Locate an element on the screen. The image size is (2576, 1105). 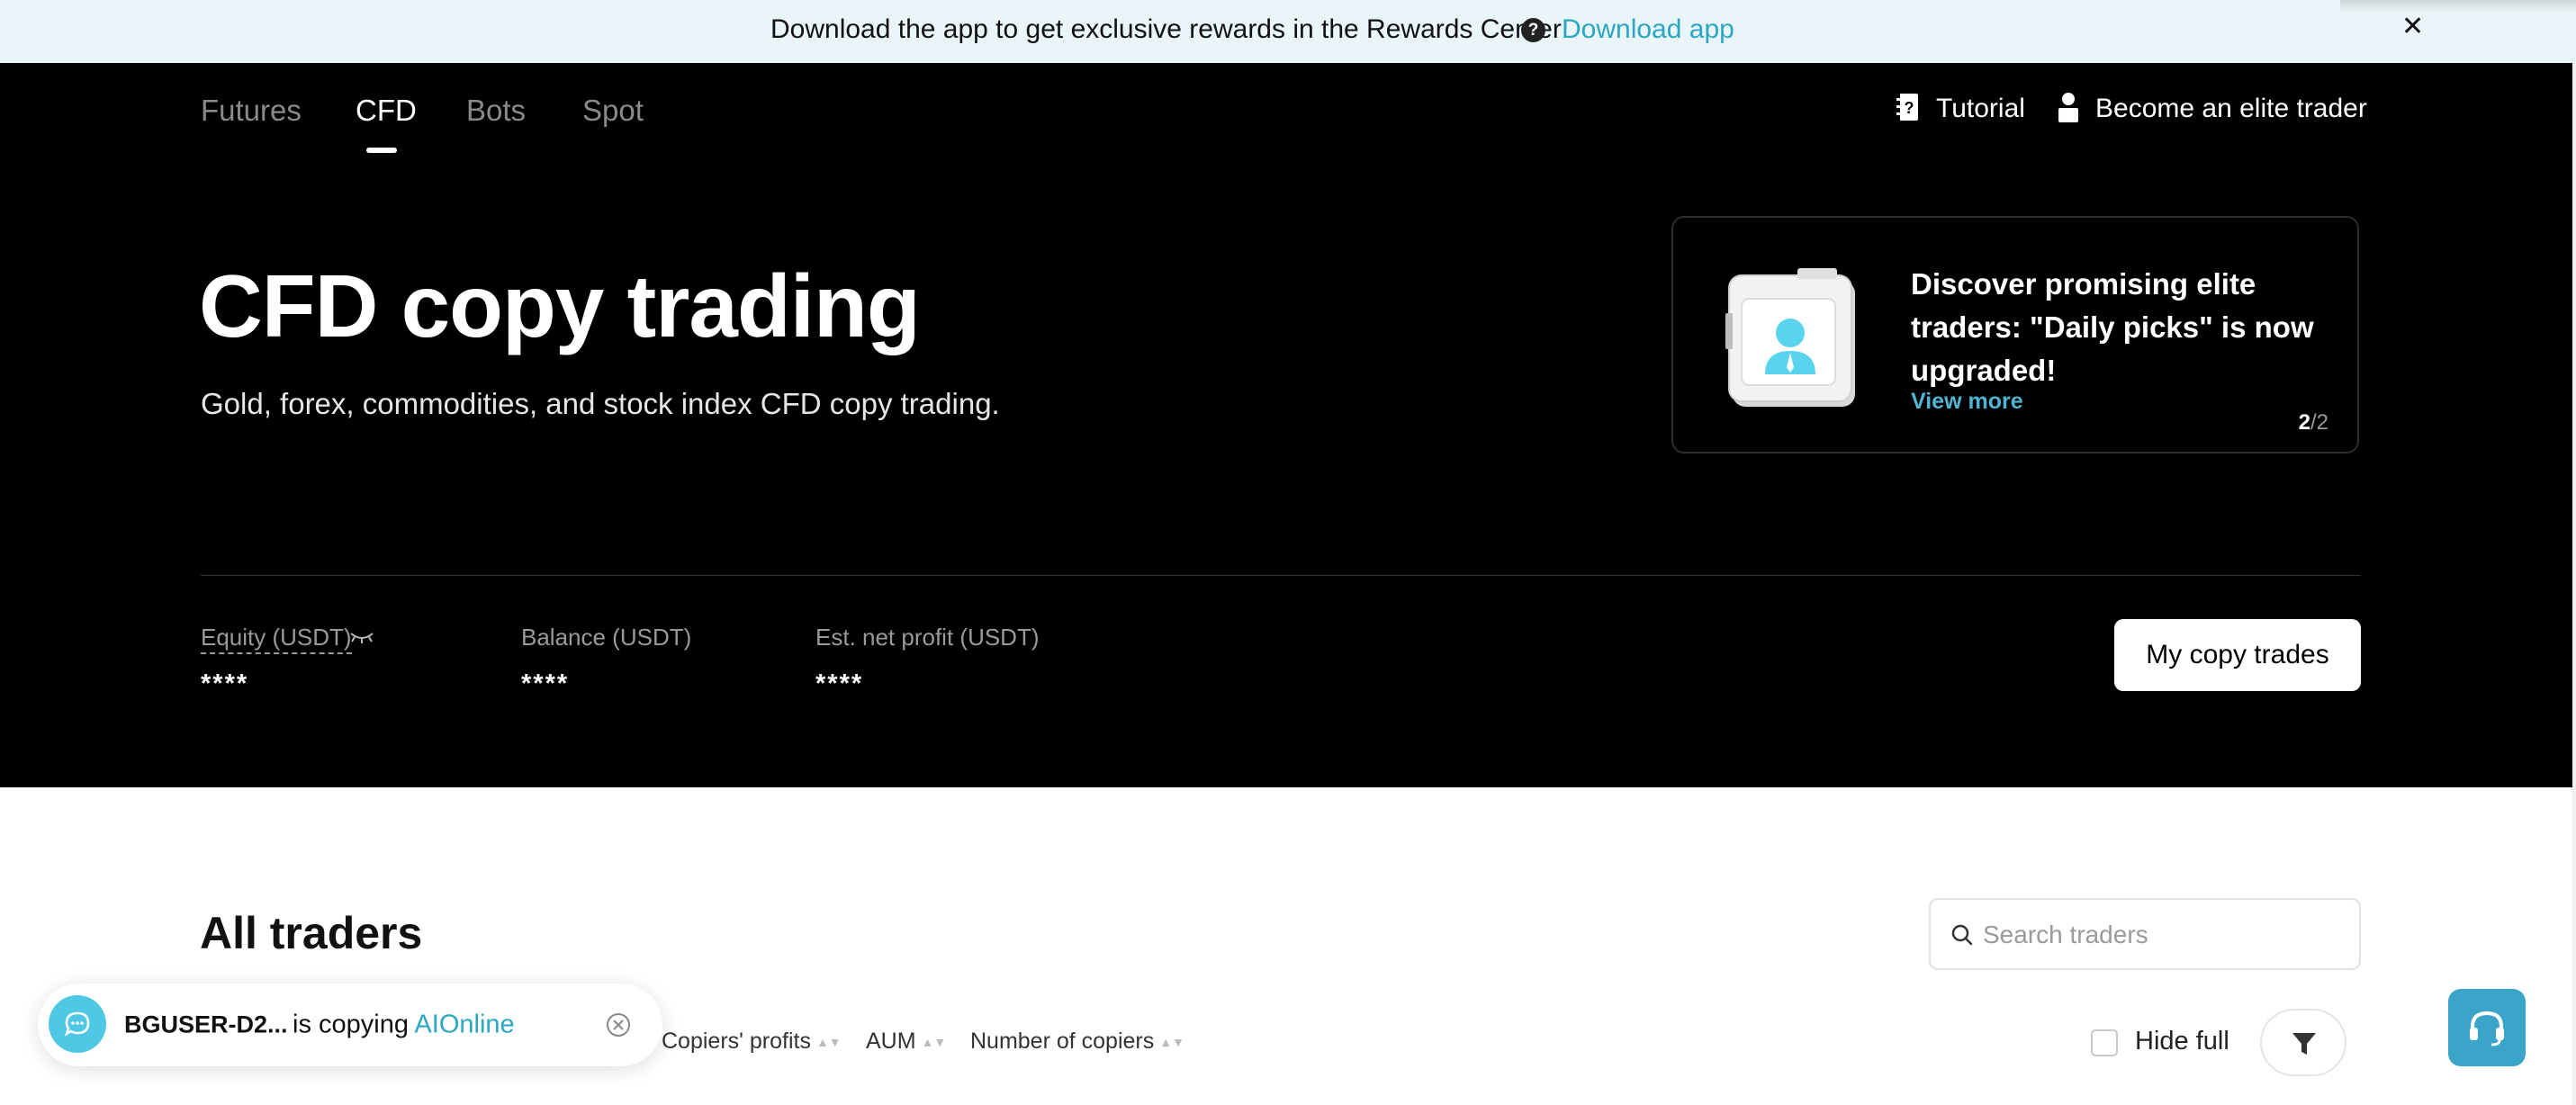
toast-avatar is located at coordinates (77, 1024).